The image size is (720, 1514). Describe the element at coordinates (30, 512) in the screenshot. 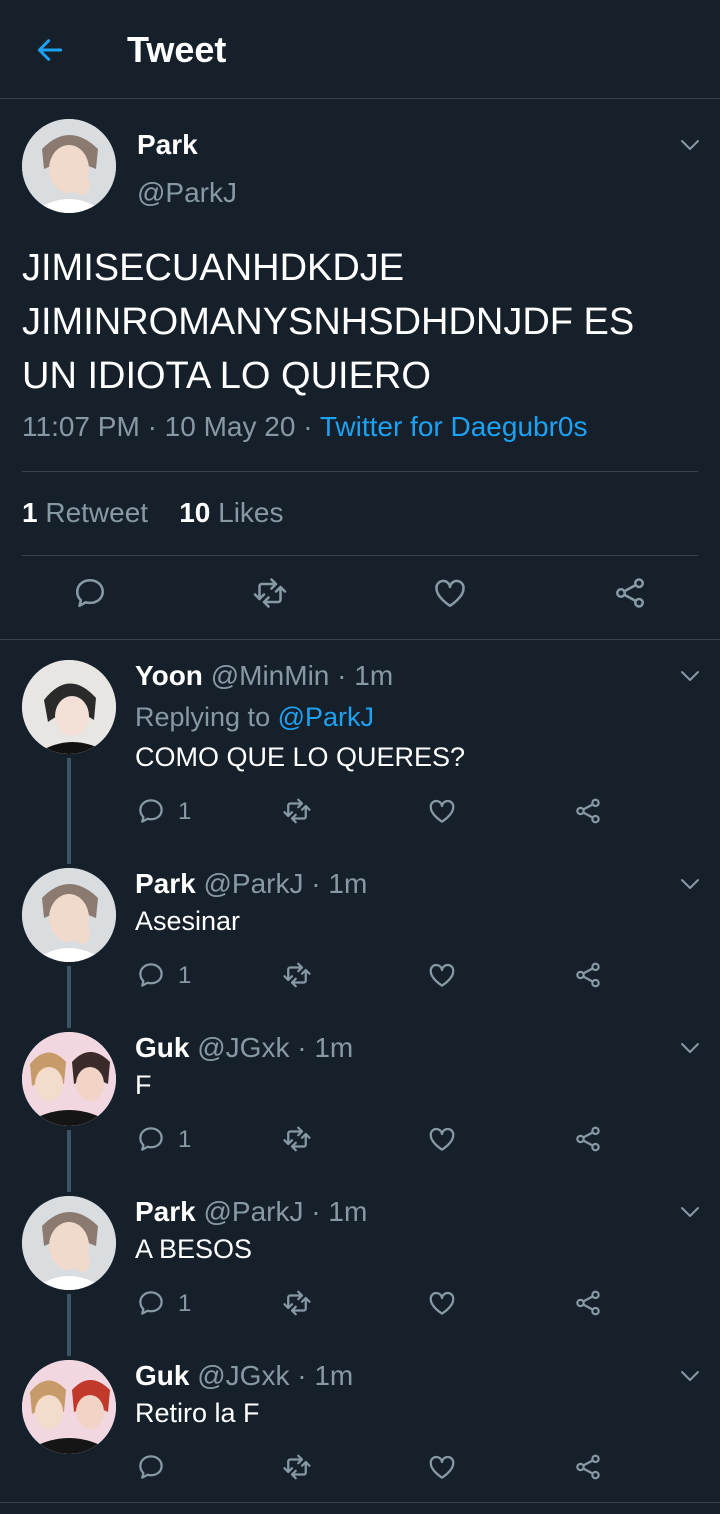

I see `retweets-count: 1` at that location.